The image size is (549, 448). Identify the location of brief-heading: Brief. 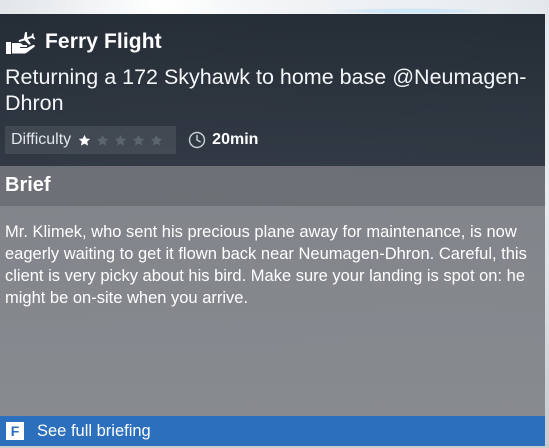
(28, 185).